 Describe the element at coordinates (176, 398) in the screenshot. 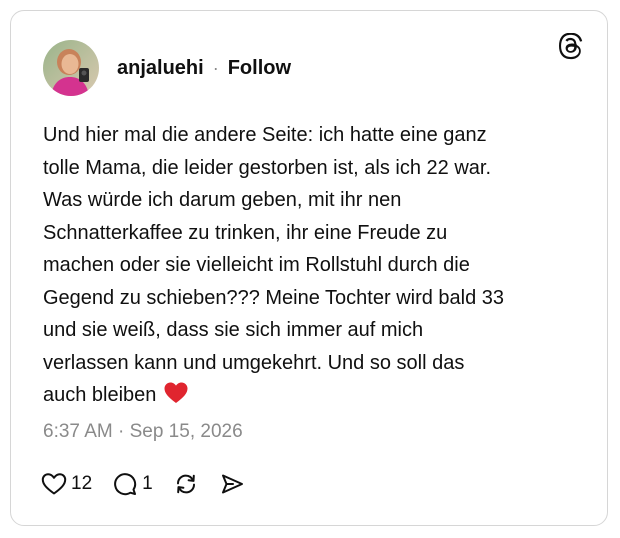

I see `red-heart-emoji-icon` at that location.